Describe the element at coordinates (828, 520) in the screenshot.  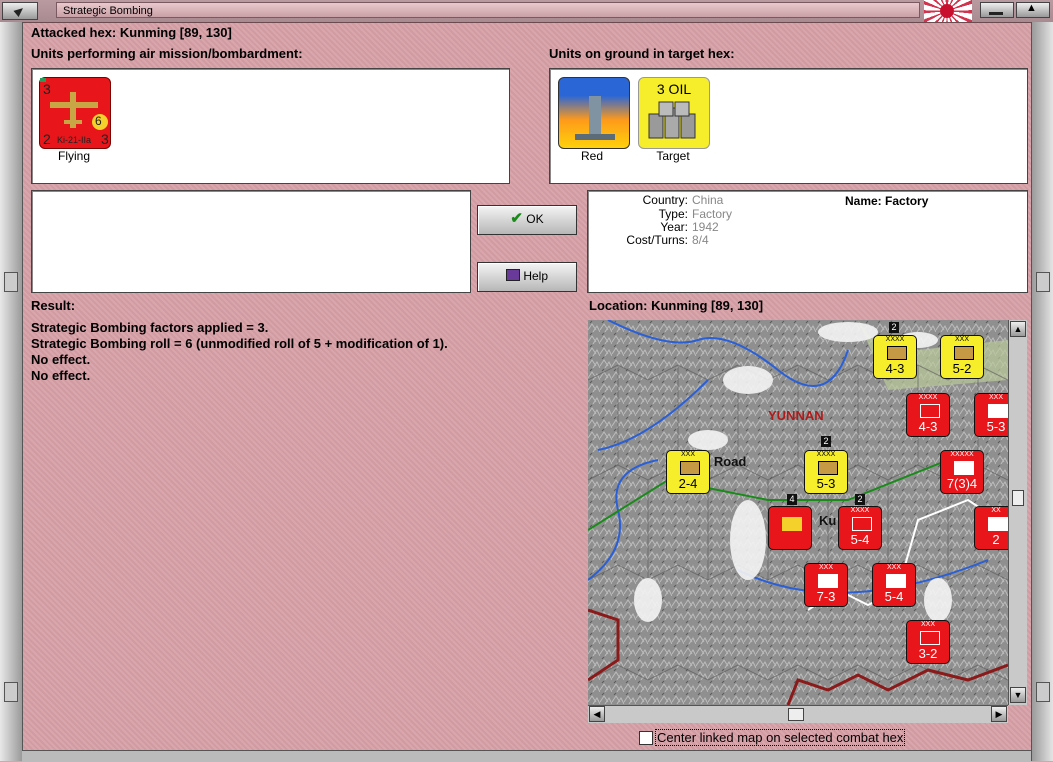
I see `city-label: Ku` at that location.